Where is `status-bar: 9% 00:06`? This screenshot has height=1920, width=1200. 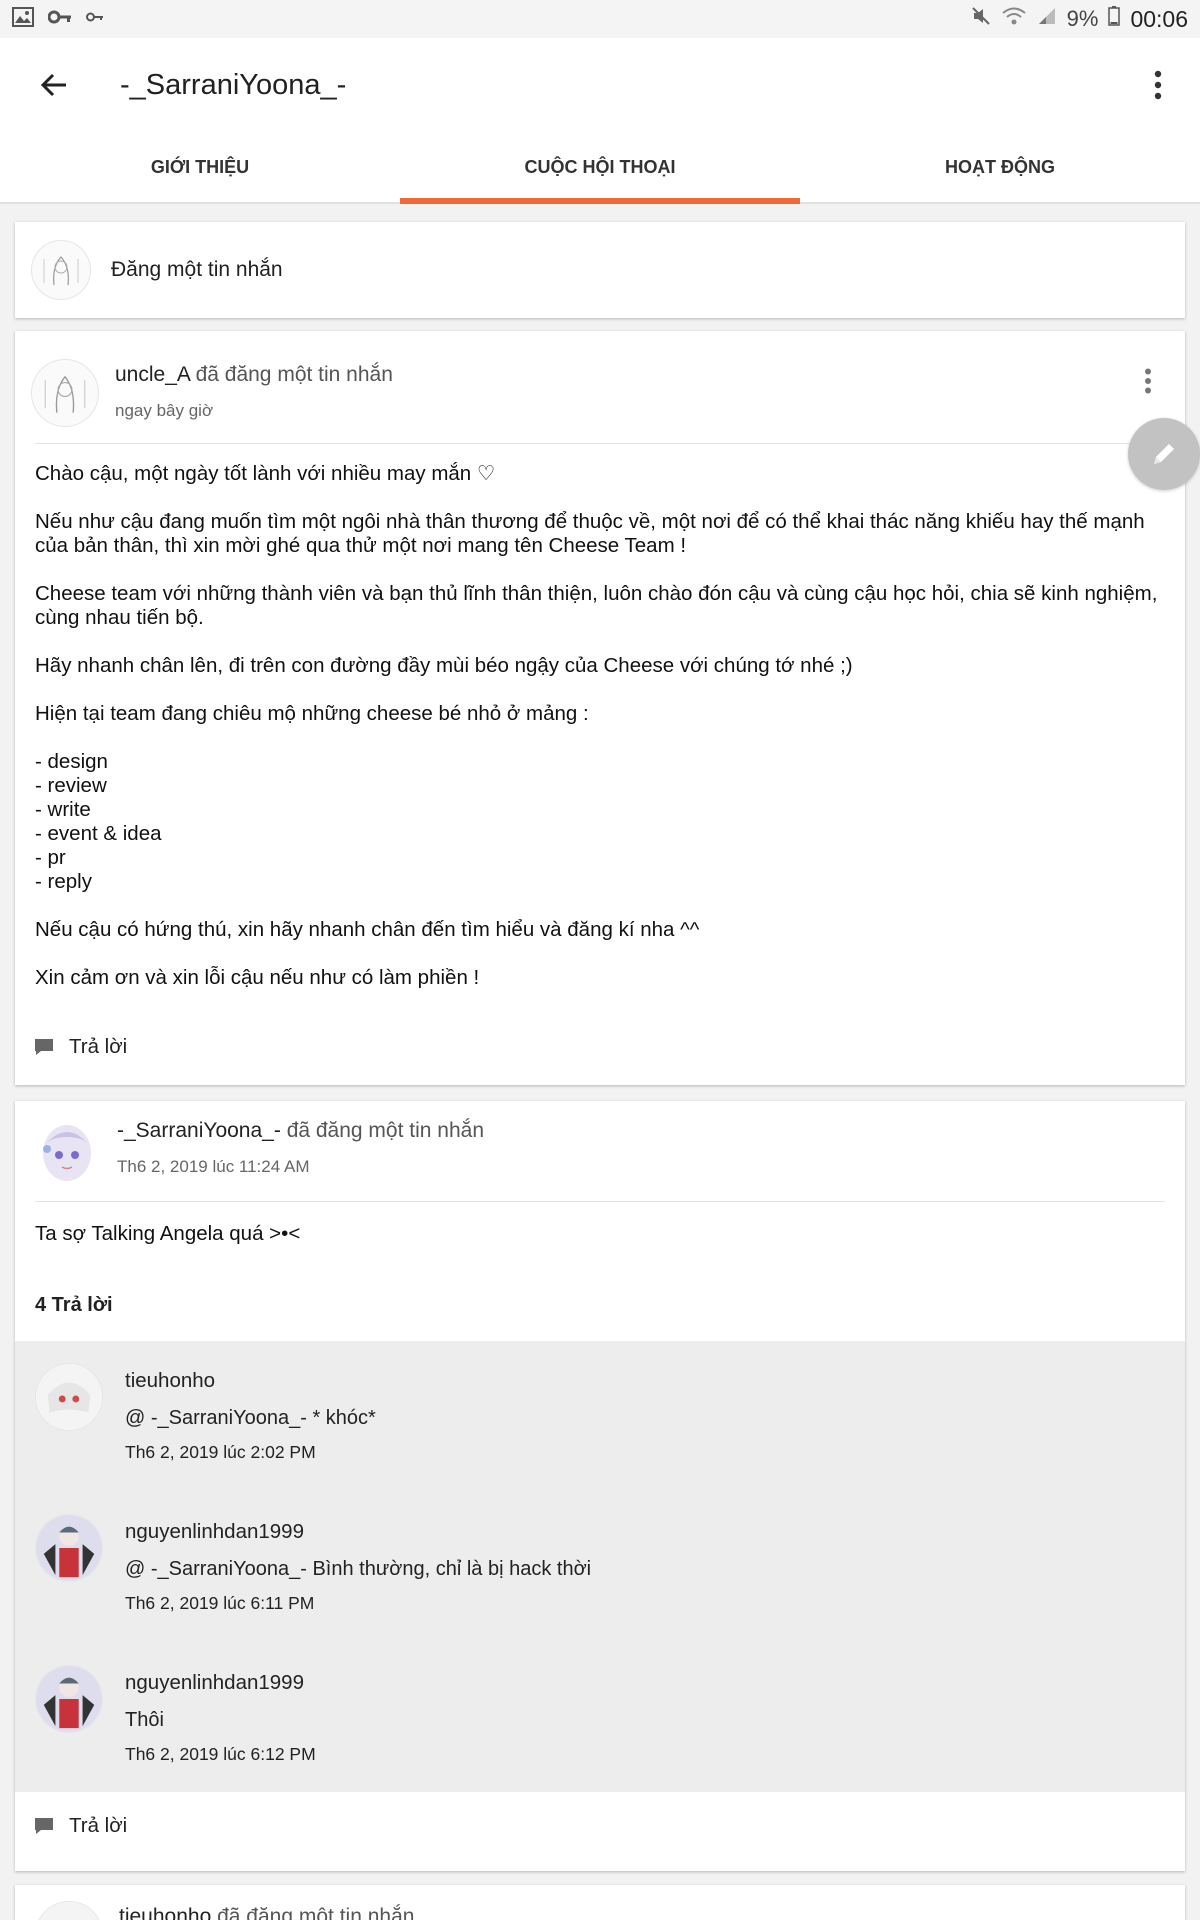 status-bar: 9% 00:06 is located at coordinates (600, 19).